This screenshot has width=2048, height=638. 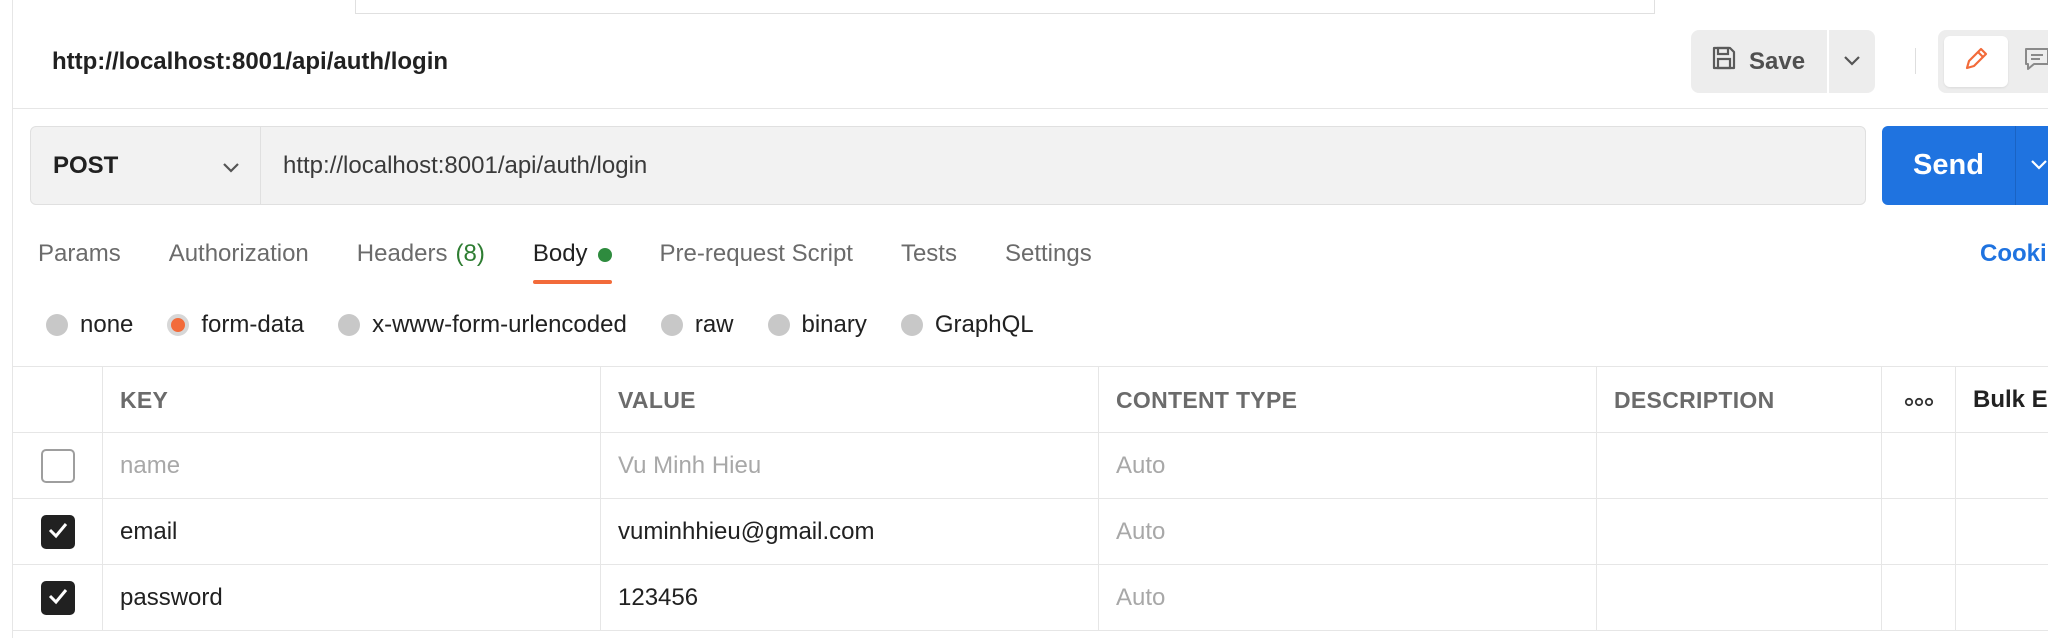 What do you see at coordinates (499, 324) in the screenshot?
I see `radio-label: x-www-form-urlencoded` at bounding box center [499, 324].